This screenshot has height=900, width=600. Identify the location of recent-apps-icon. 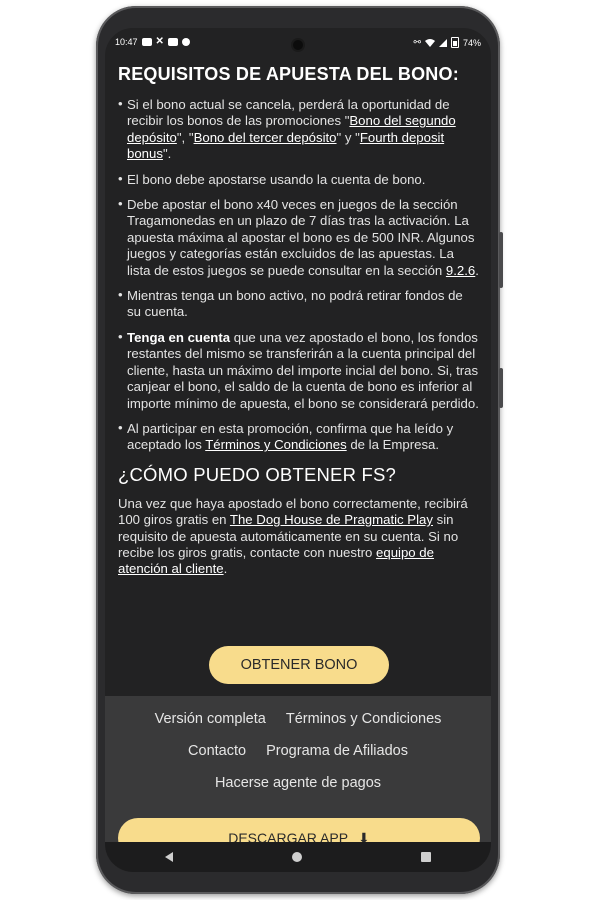
(426, 857).